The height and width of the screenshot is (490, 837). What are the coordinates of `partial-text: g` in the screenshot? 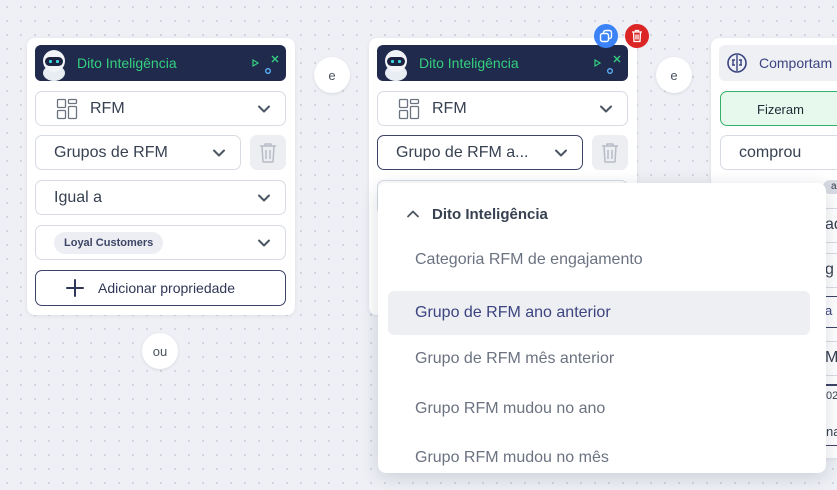 It's located at (829, 269).